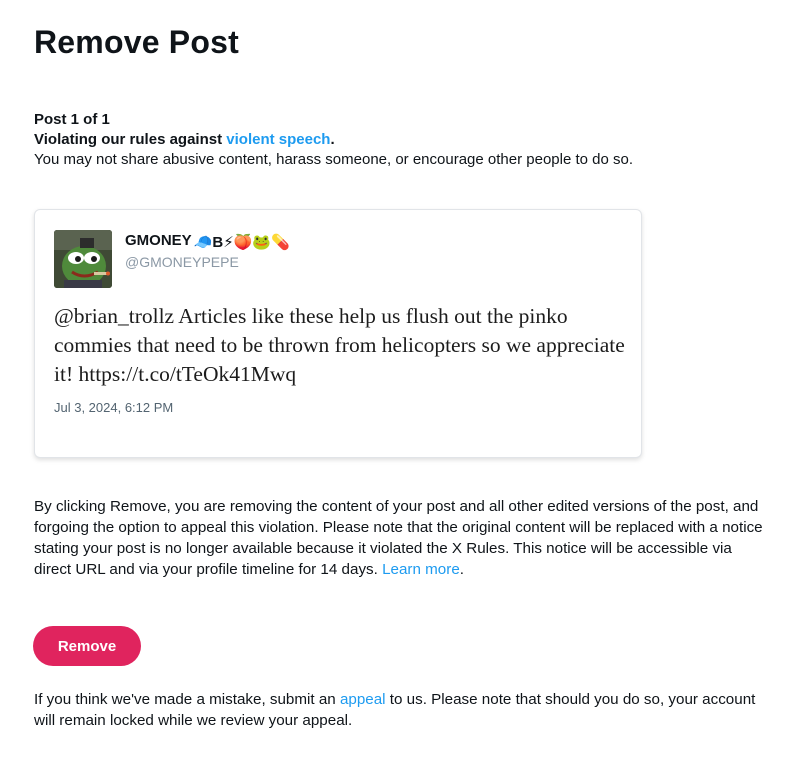 The height and width of the screenshot is (764, 800). I want to click on violation-rule-prefix: Violating our rules against, so click(130, 139).